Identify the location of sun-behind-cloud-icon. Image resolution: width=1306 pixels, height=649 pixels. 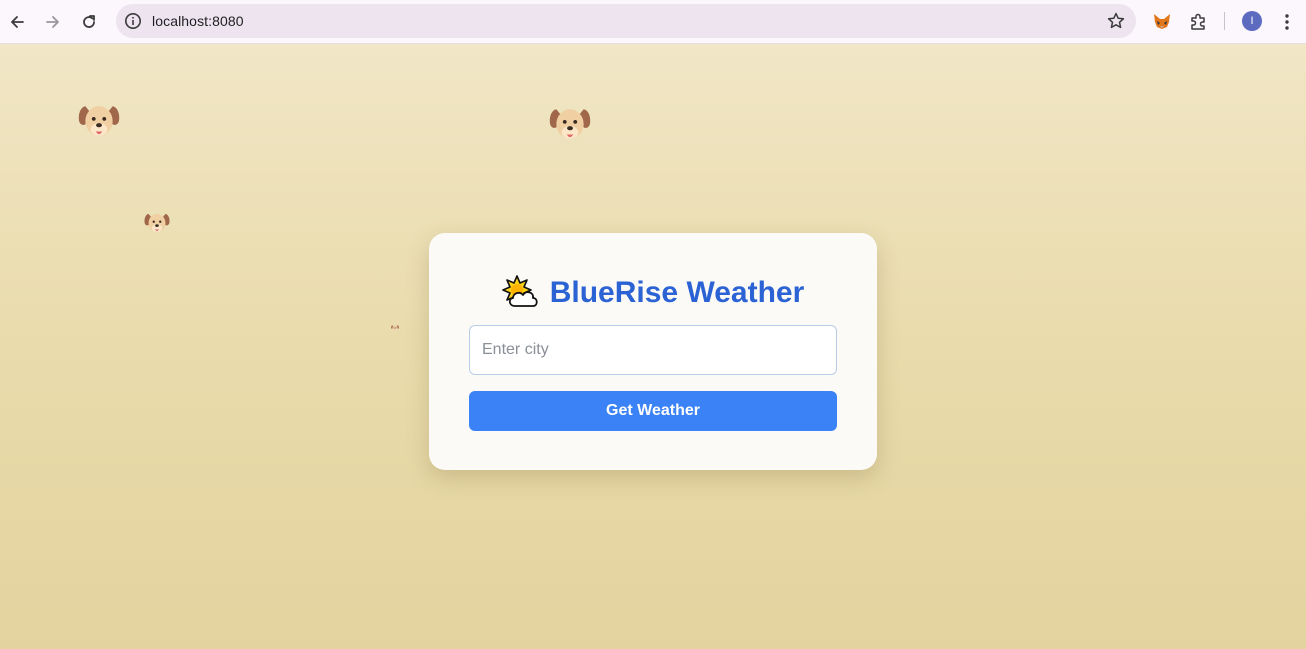
(519, 291).